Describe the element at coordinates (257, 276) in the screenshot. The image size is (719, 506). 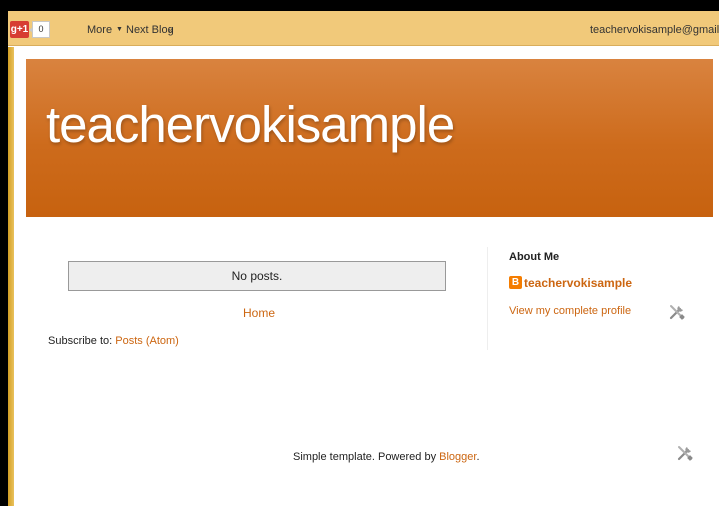
I see `no-posts-message: No posts.` at that location.